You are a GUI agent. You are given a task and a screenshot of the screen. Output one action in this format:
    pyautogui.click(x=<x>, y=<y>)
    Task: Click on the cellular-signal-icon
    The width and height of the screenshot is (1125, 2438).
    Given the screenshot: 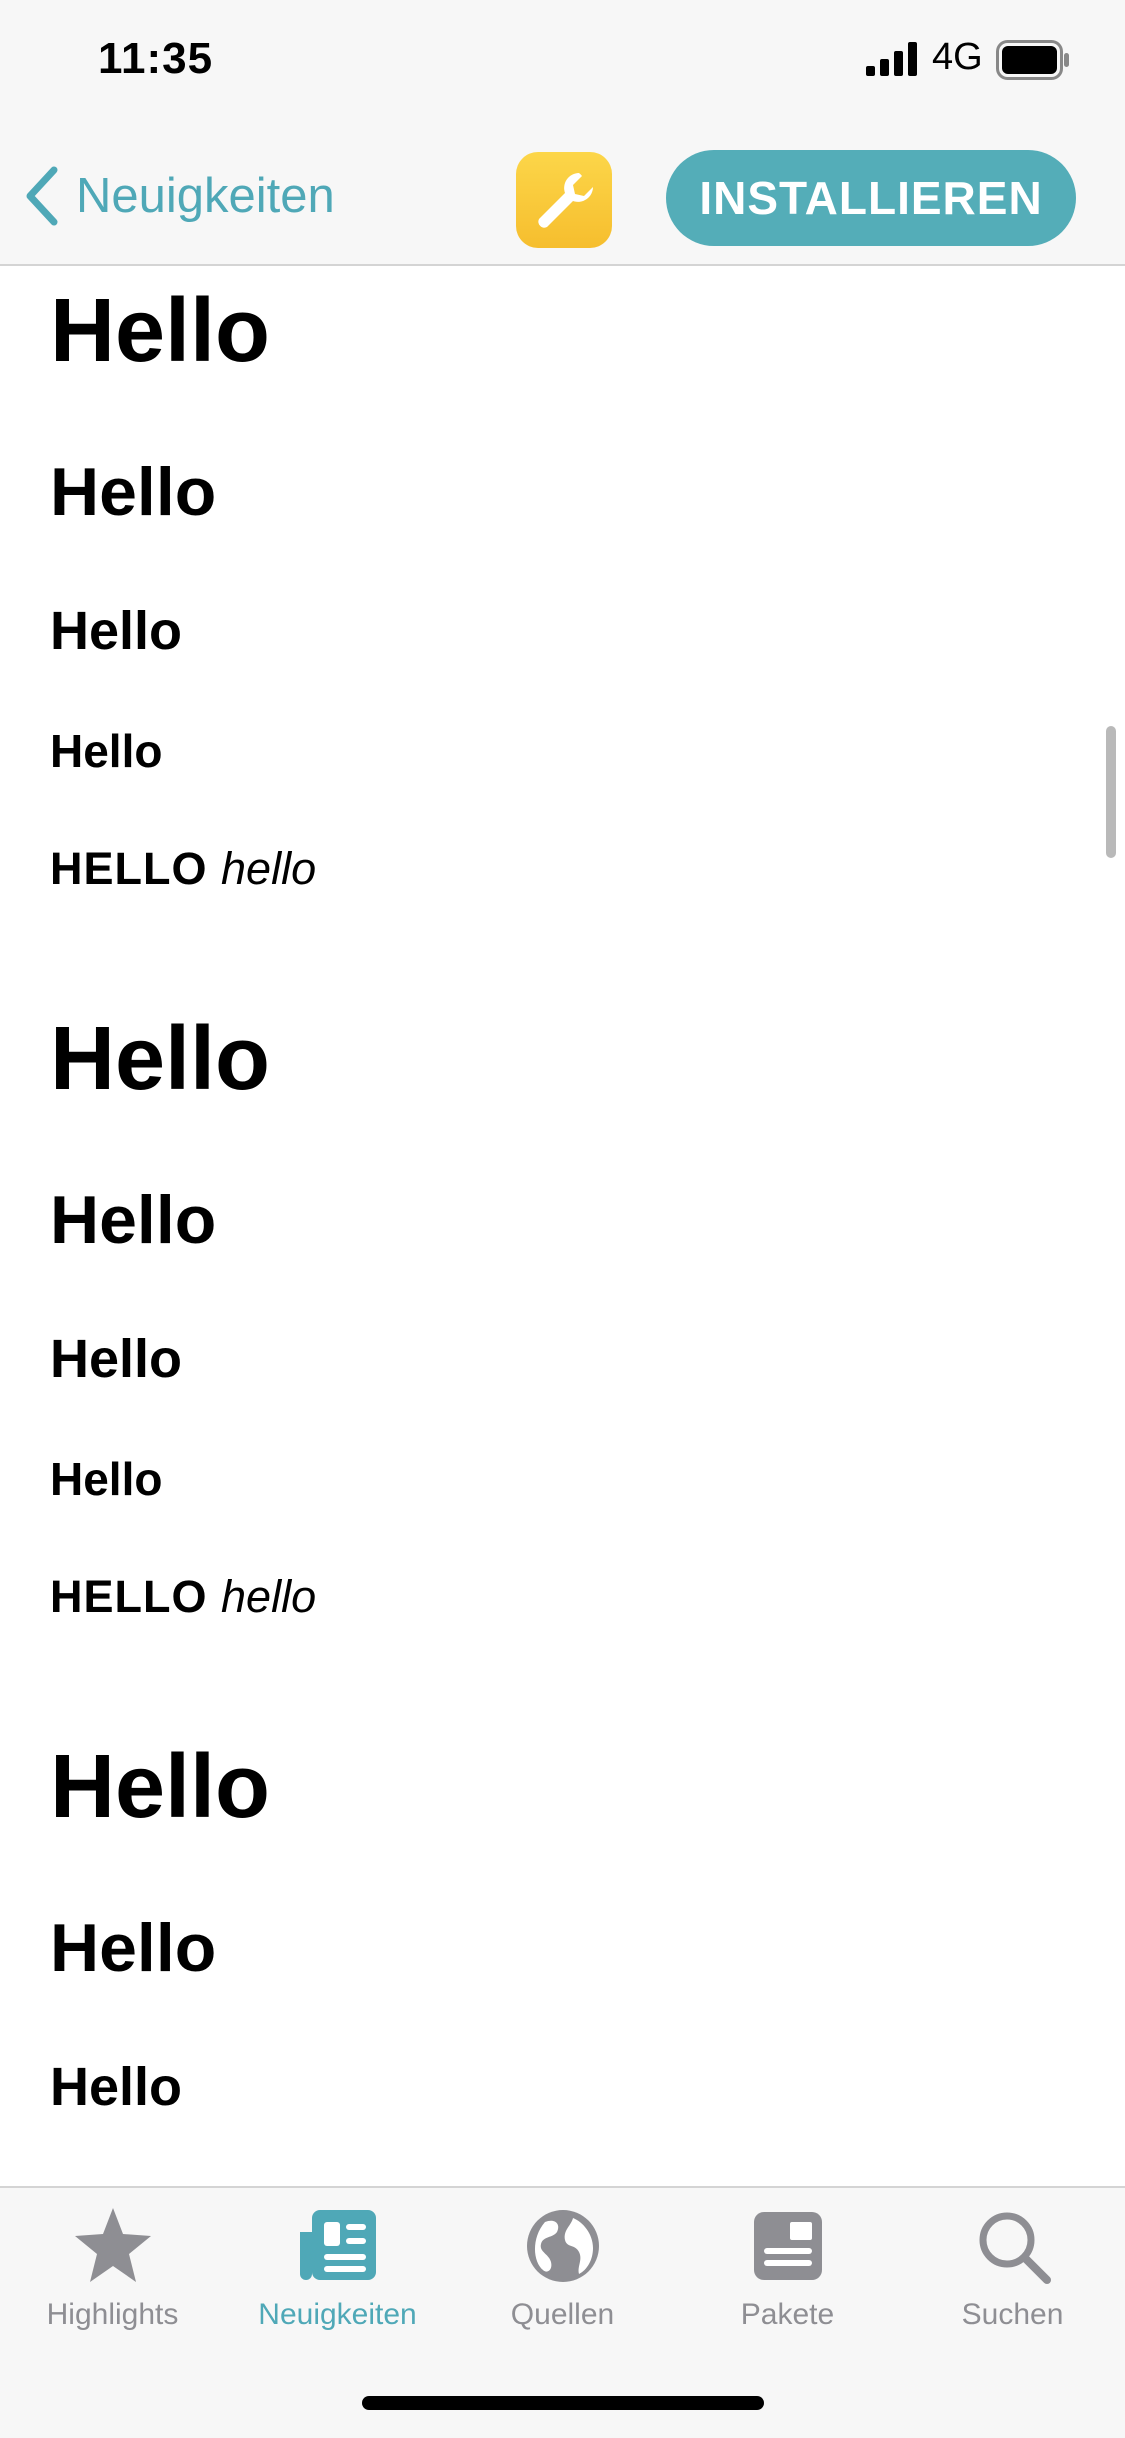 What is the action you would take?
    pyautogui.click(x=891, y=59)
    